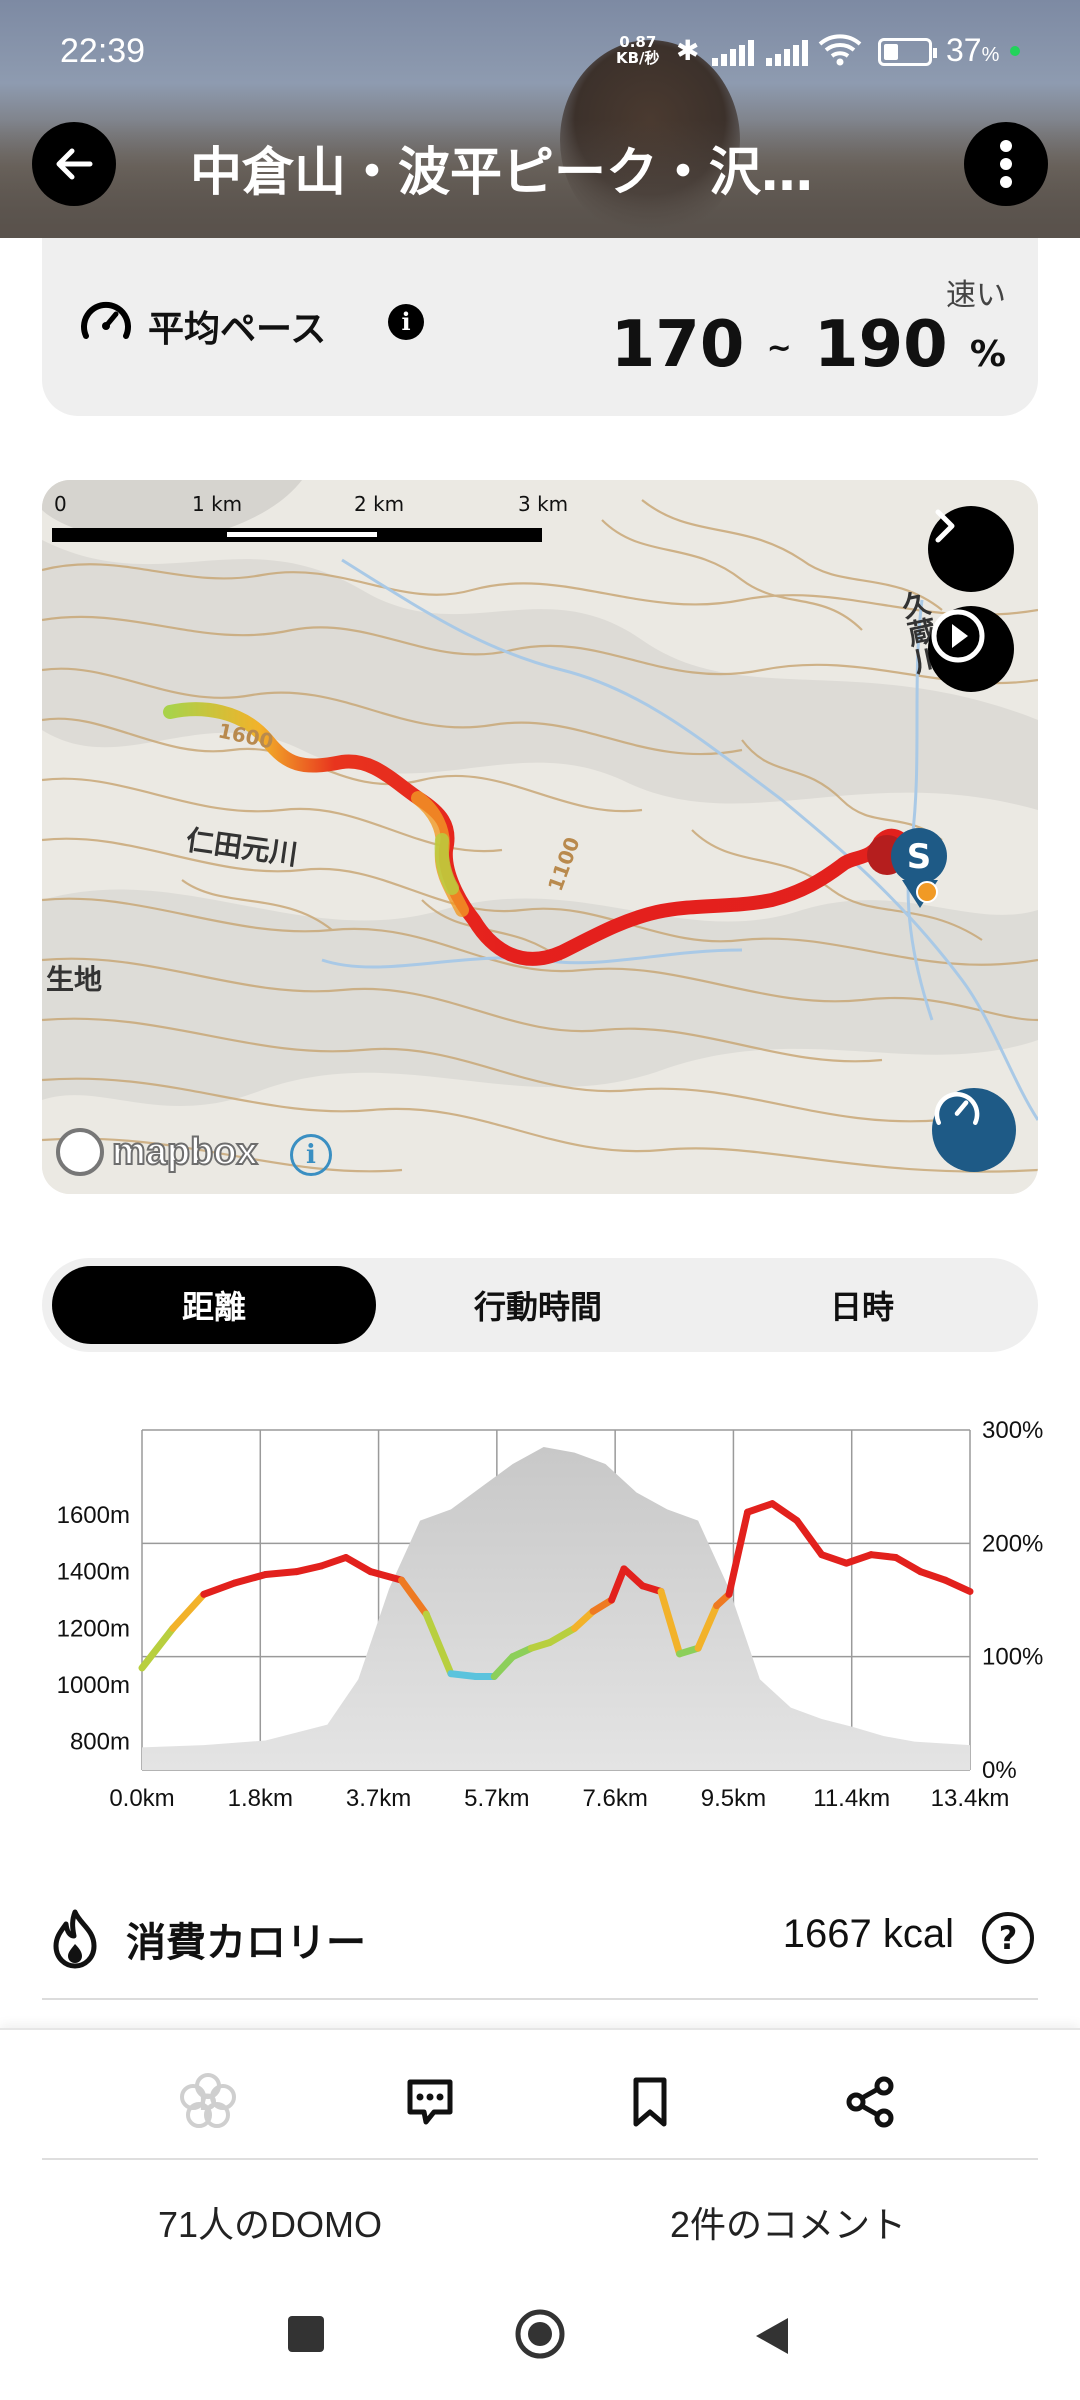  I want to click on battery-icon, so click(907, 52).